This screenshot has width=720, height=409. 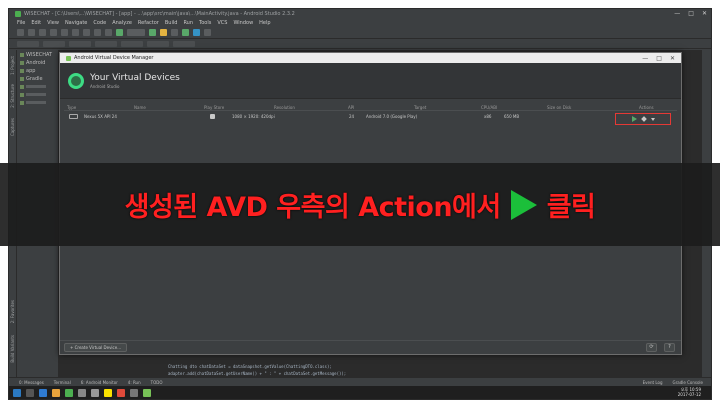 I want to click on launch-play-icon, so click(x=634, y=119).